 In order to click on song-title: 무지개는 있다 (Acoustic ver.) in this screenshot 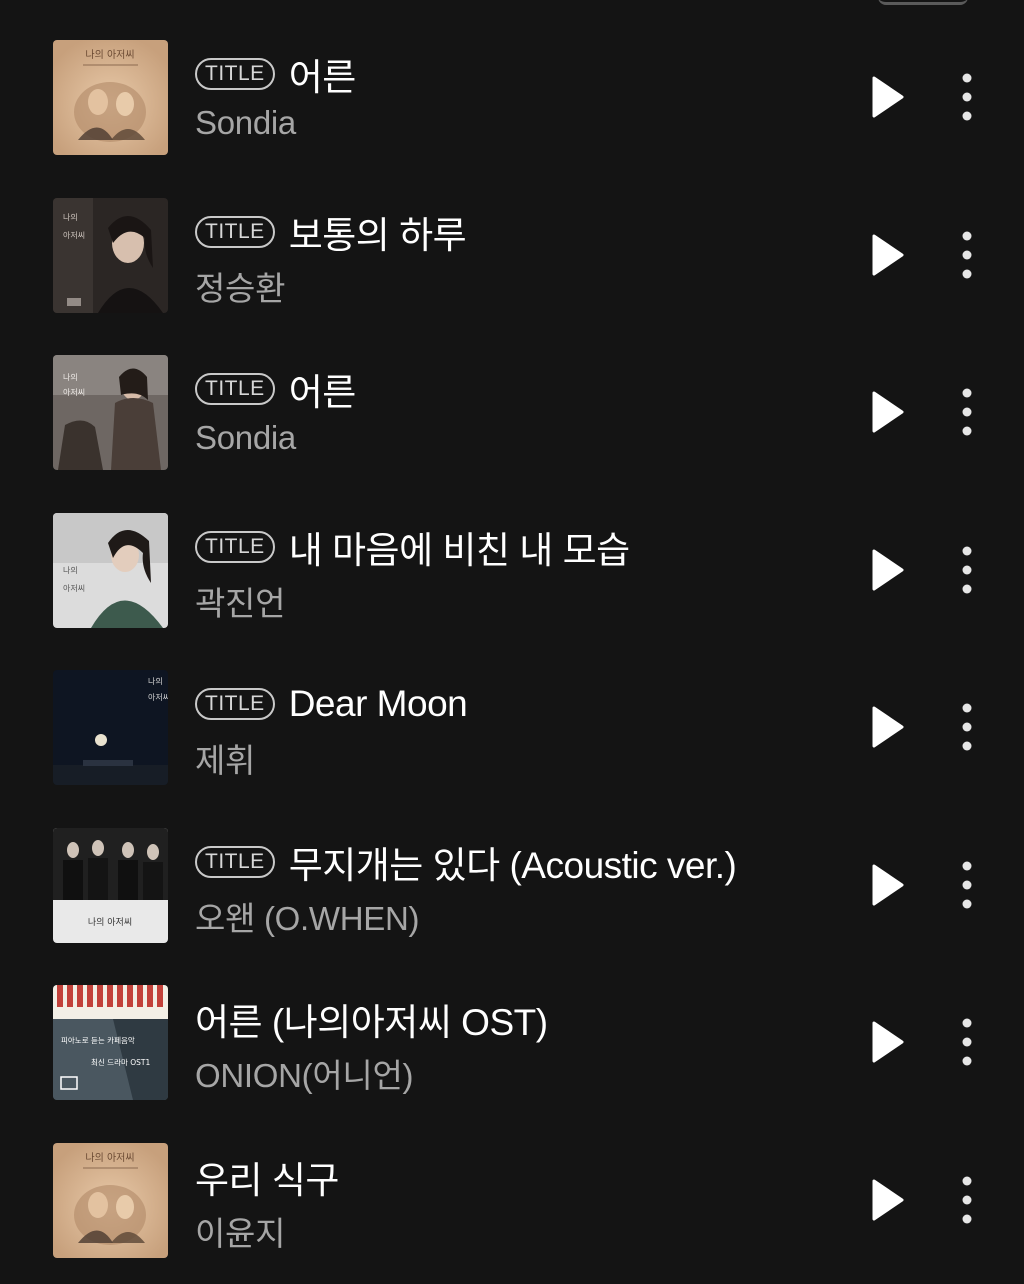, I will do `click(512, 865)`.